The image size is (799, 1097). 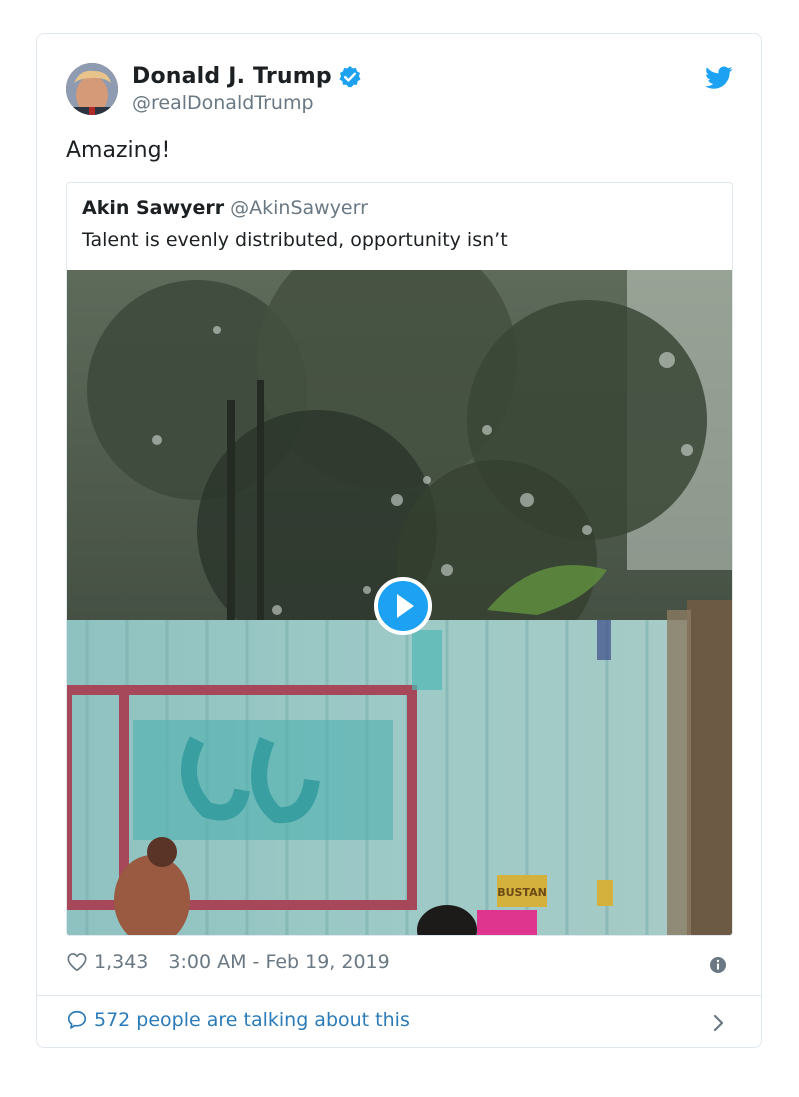 What do you see at coordinates (299, 208) in the screenshot?
I see `quoted-author-handle: @AkinSawyerr` at bounding box center [299, 208].